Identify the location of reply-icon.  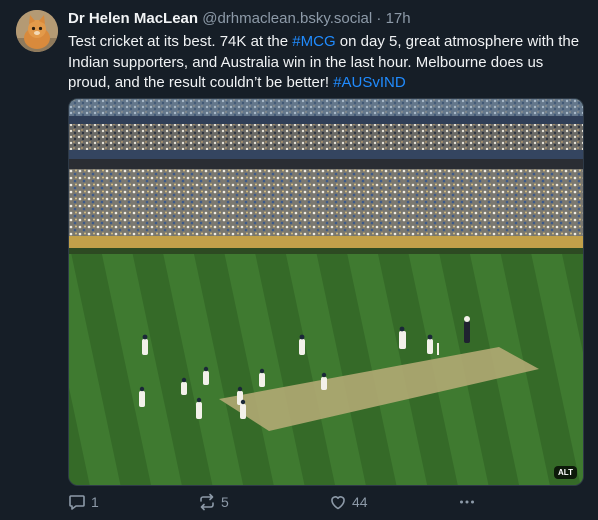
(77, 502).